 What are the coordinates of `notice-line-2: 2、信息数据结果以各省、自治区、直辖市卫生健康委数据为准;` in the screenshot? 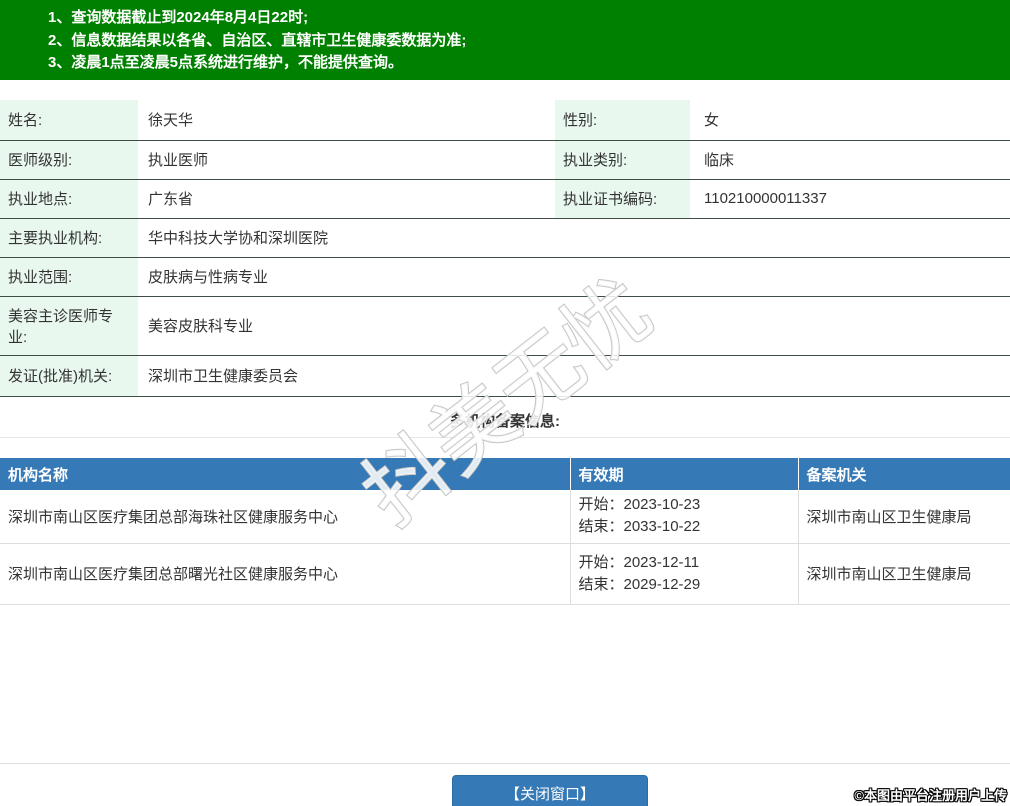 It's located at (257, 40).